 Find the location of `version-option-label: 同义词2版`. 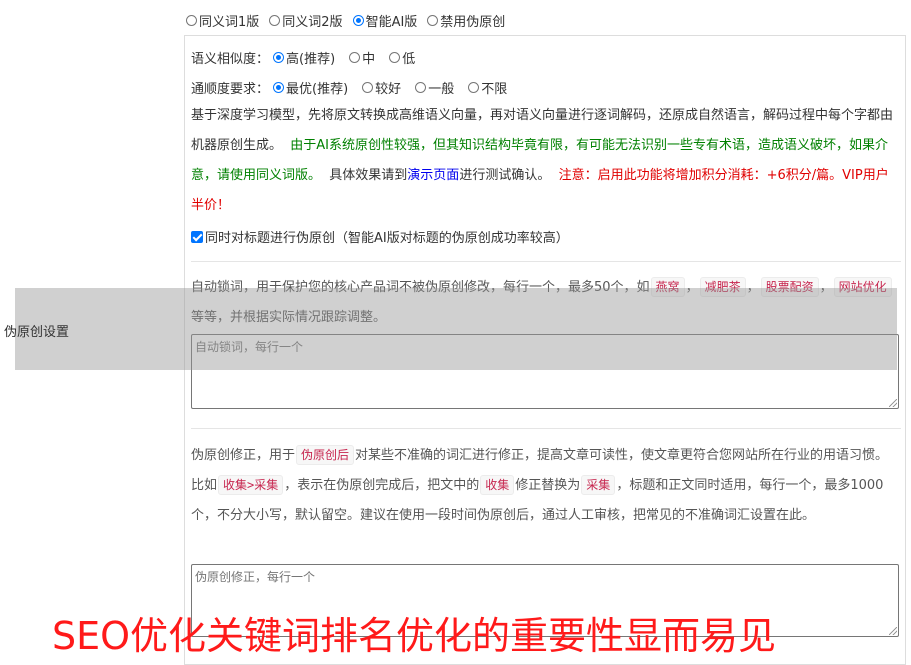

version-option-label: 同义词2版 is located at coordinates (312, 22).